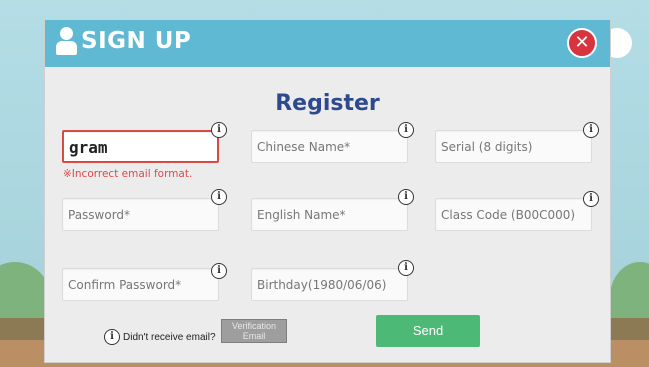  What do you see at coordinates (508, 215) in the screenshot?
I see `class-code-placeholder: Class Code (B00C000)` at bounding box center [508, 215].